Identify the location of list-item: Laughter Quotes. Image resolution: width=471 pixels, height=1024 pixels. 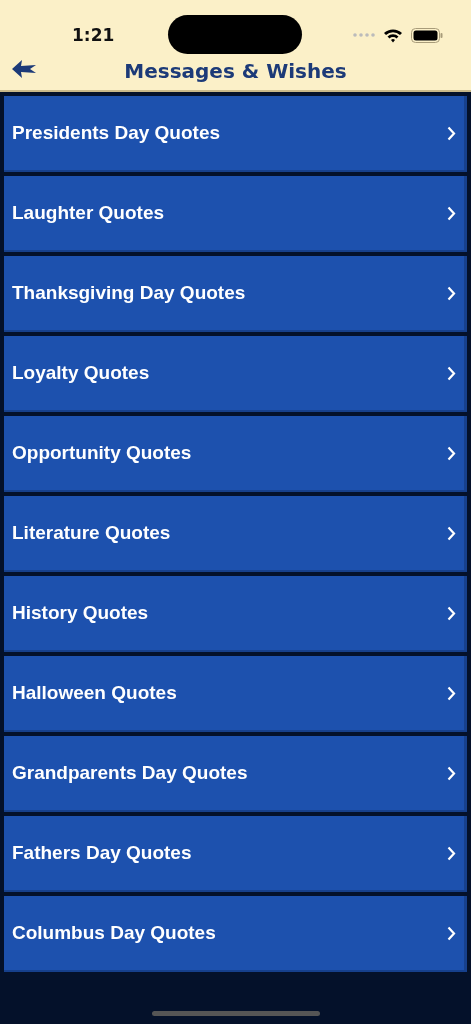
(235, 214).